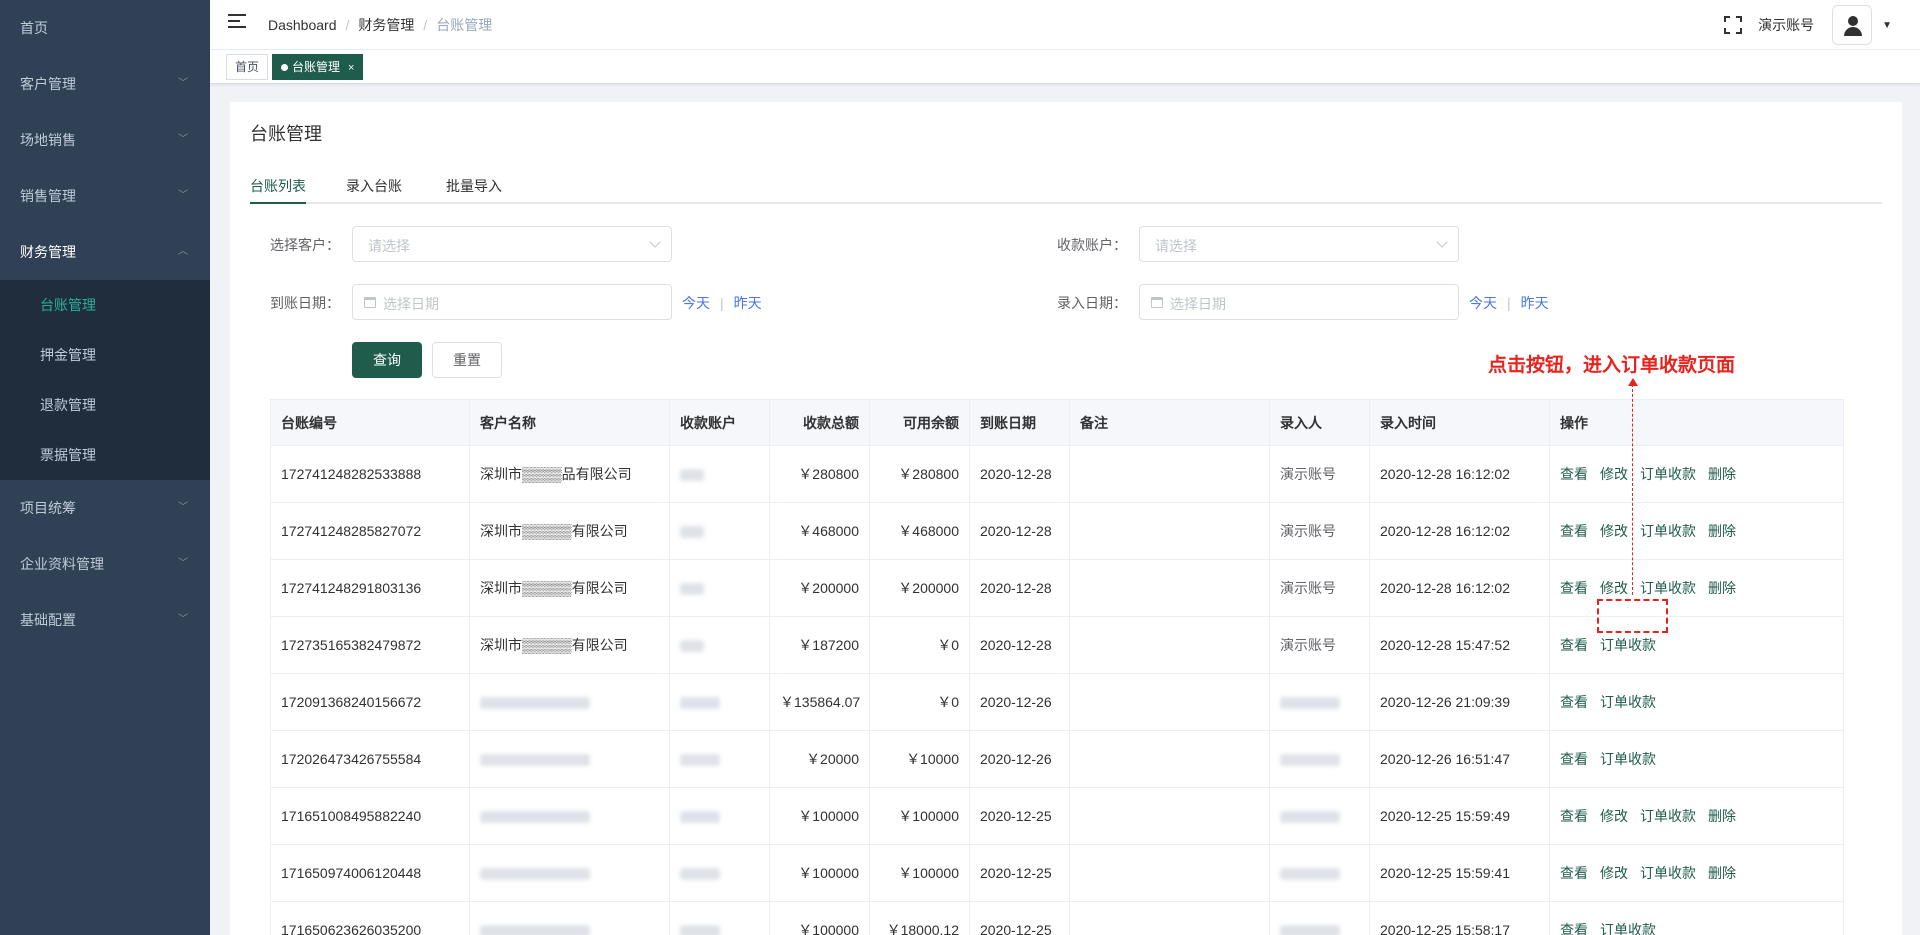  Describe the element at coordinates (474, 186) in the screenshot. I see `tab-batch-import: 批量导入` at that location.